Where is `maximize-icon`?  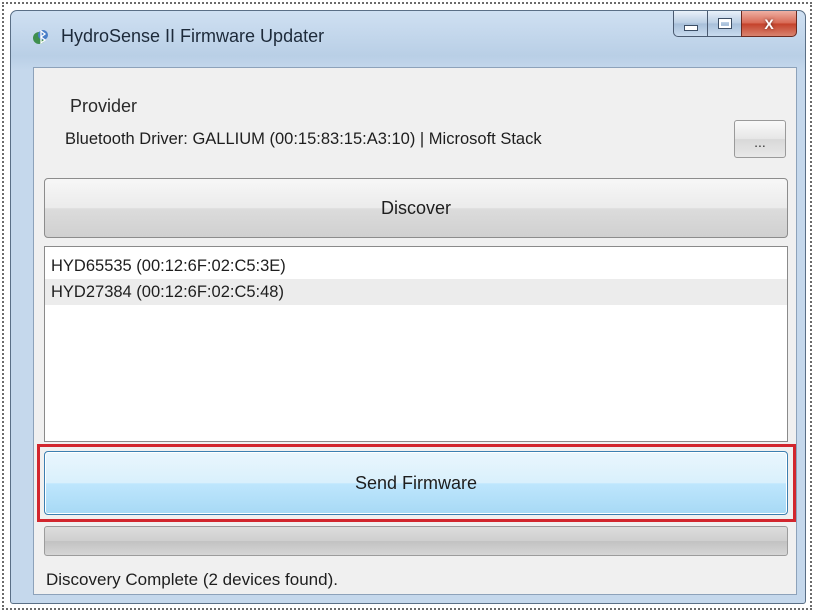
maximize-icon is located at coordinates (724, 23).